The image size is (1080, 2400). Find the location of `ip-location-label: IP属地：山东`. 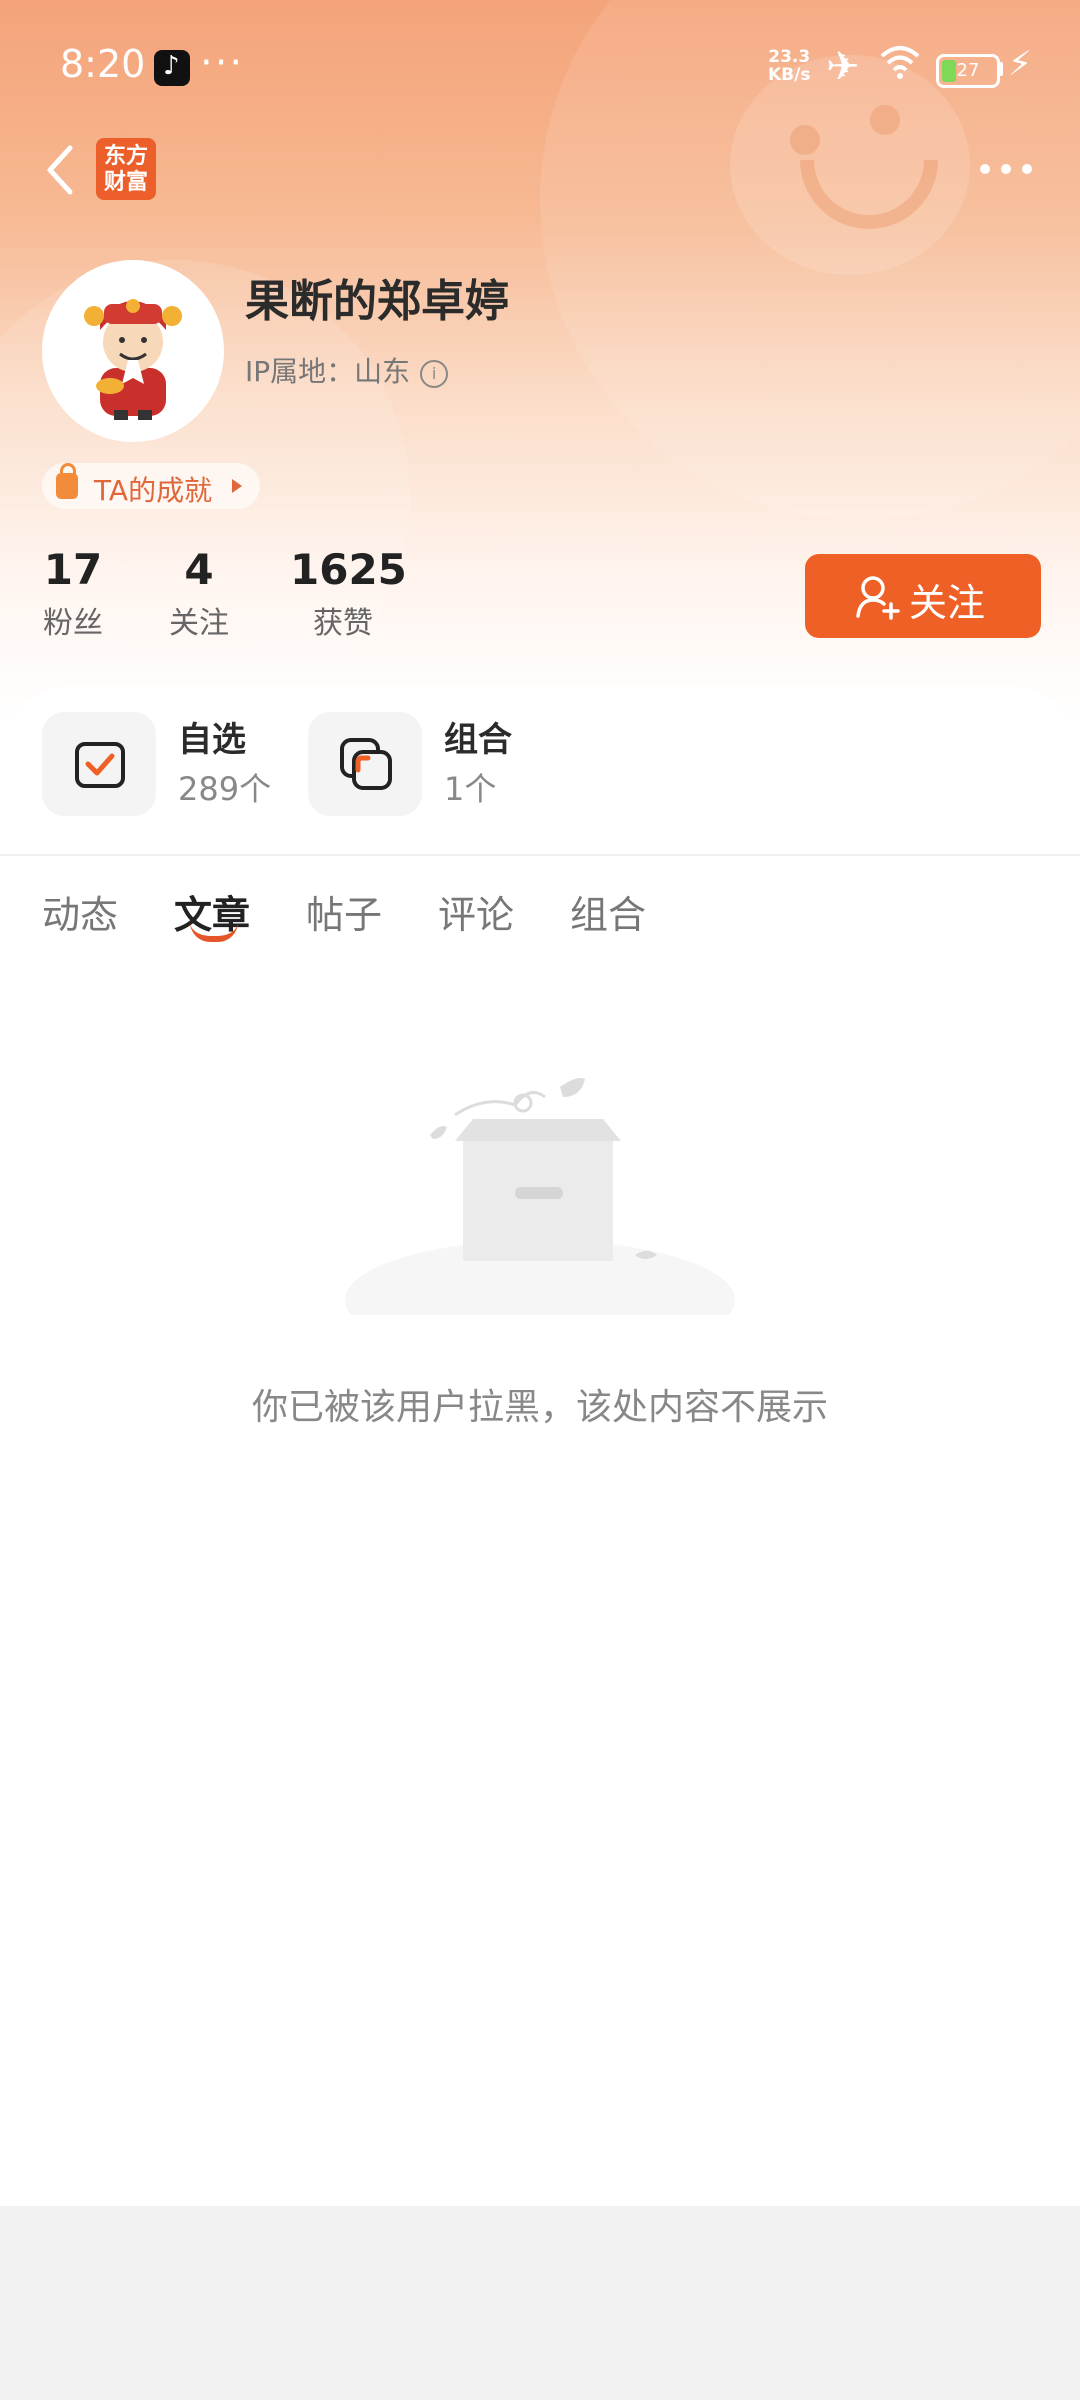

ip-location-label: IP属地：山东 is located at coordinates (328, 371).